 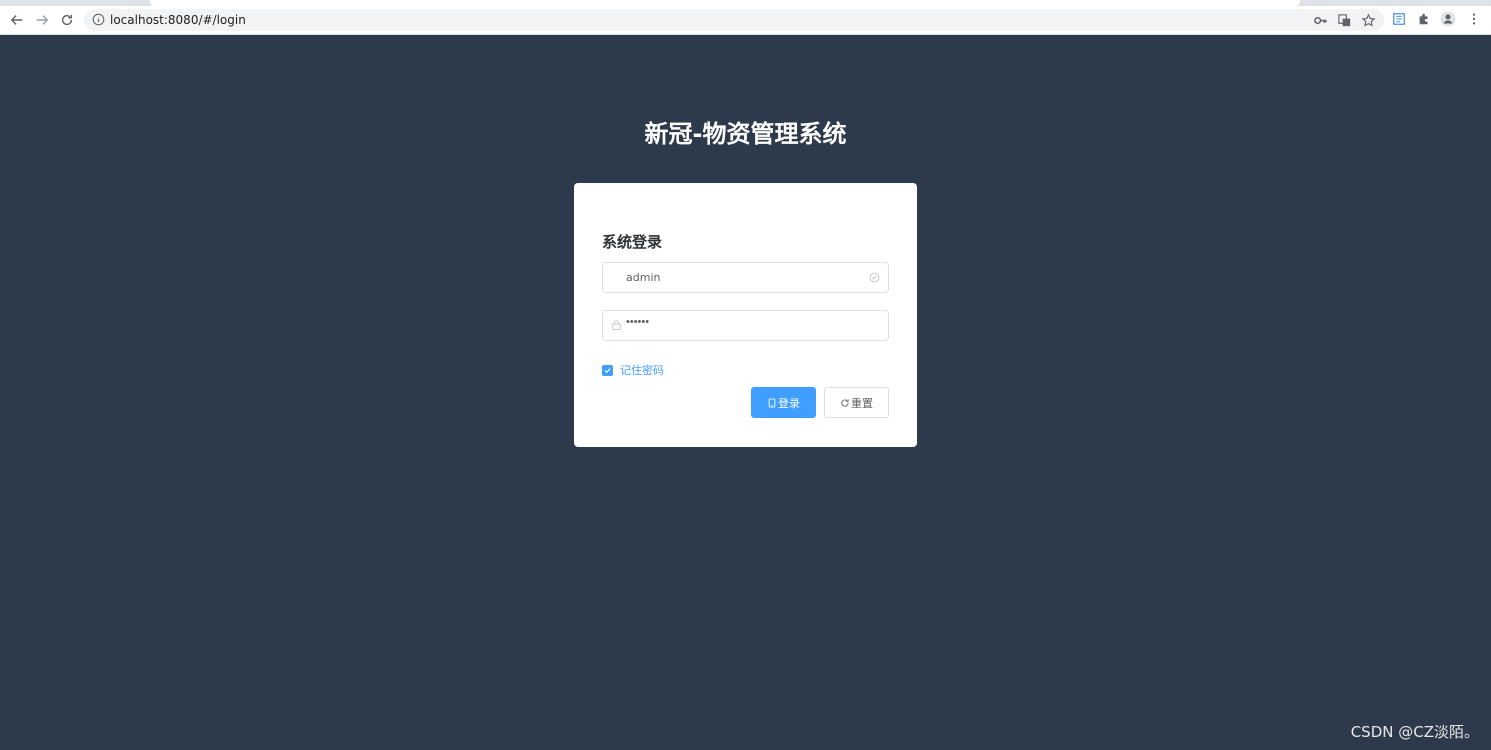 I want to click on login-button-label: 登录, so click(x=789, y=403).